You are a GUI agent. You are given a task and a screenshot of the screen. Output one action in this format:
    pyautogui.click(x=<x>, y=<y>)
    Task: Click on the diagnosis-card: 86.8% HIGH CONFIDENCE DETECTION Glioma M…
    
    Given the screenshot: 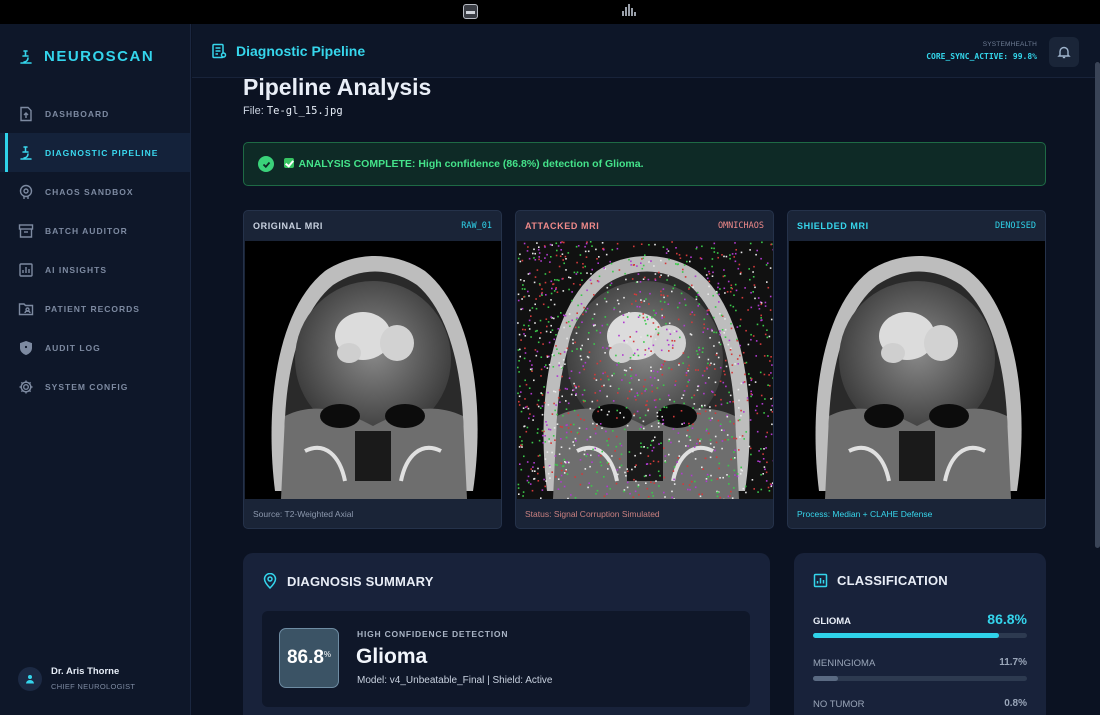 What is the action you would take?
    pyautogui.click(x=506, y=659)
    